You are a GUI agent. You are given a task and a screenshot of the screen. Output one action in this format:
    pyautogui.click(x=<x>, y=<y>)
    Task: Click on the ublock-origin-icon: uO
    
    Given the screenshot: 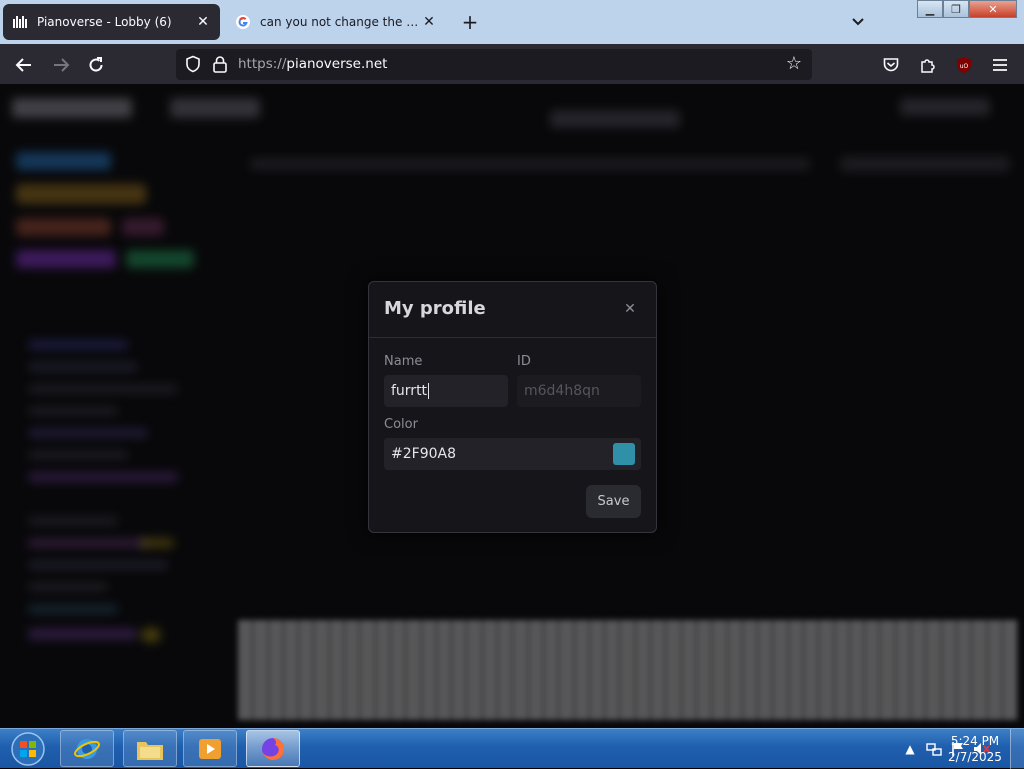 What is the action you would take?
    pyautogui.click(x=964, y=65)
    